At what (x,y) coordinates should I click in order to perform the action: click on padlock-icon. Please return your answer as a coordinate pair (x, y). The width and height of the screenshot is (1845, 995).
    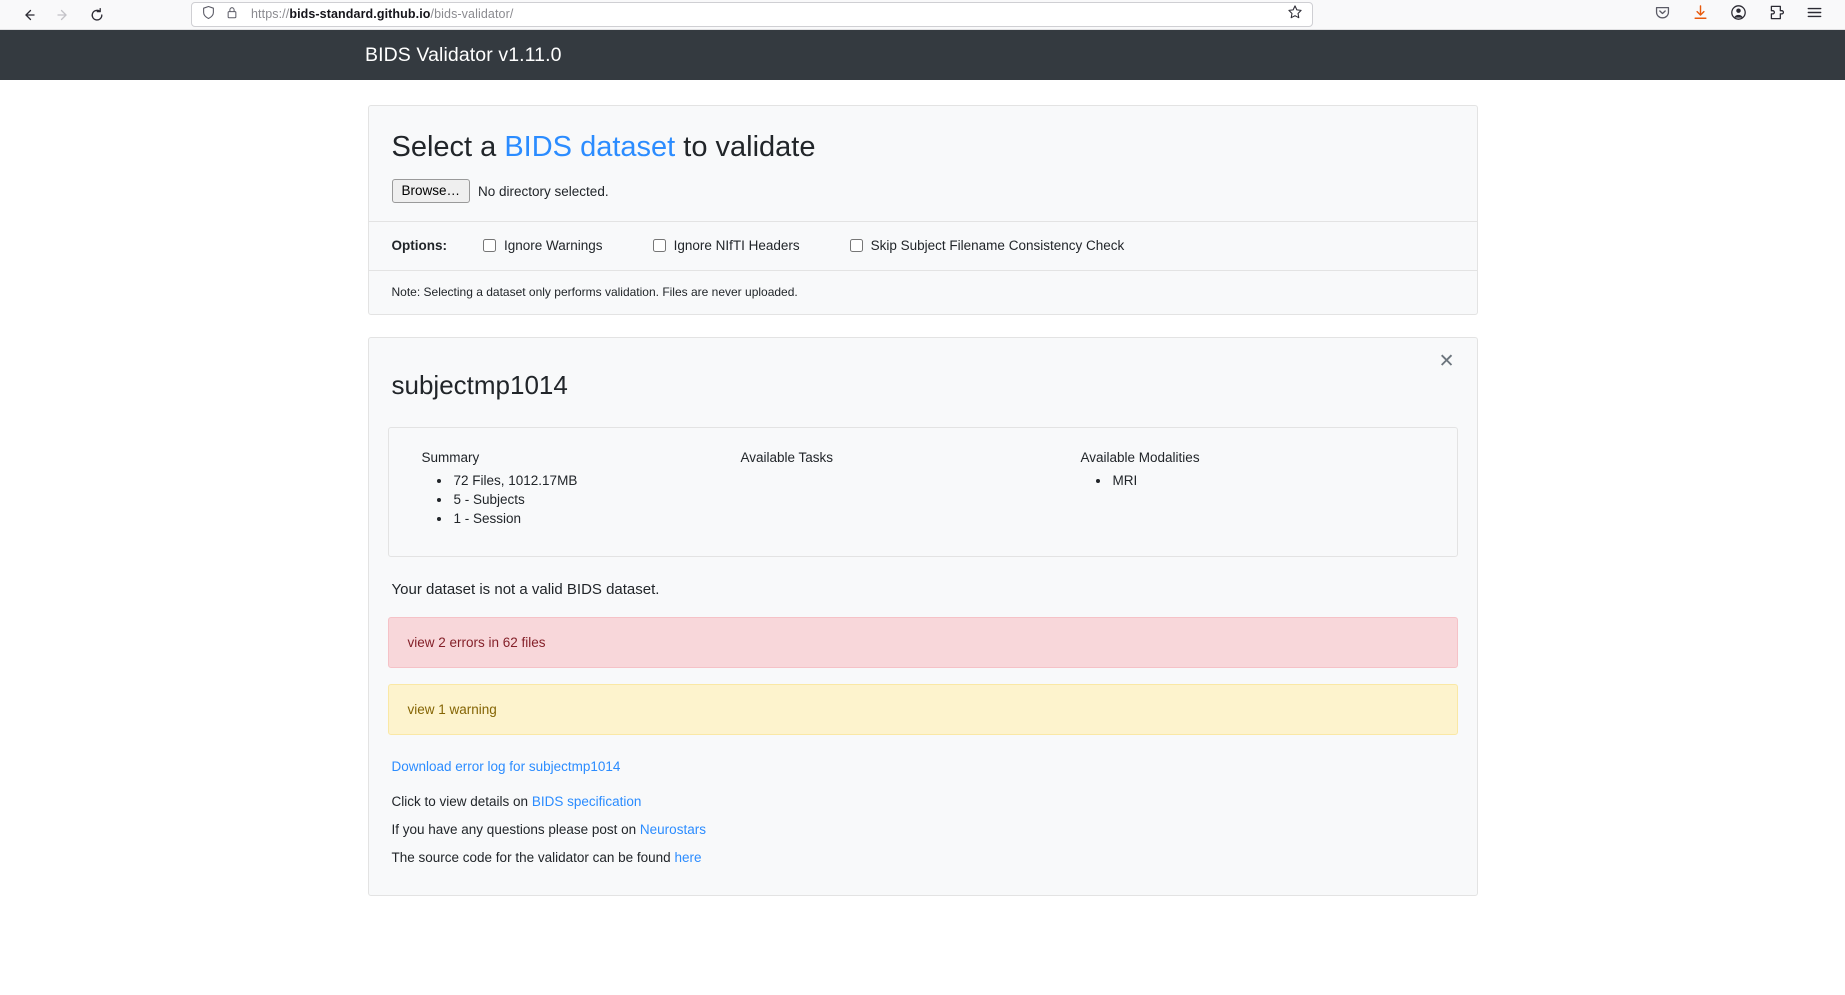
    Looking at the image, I should click on (232, 15).